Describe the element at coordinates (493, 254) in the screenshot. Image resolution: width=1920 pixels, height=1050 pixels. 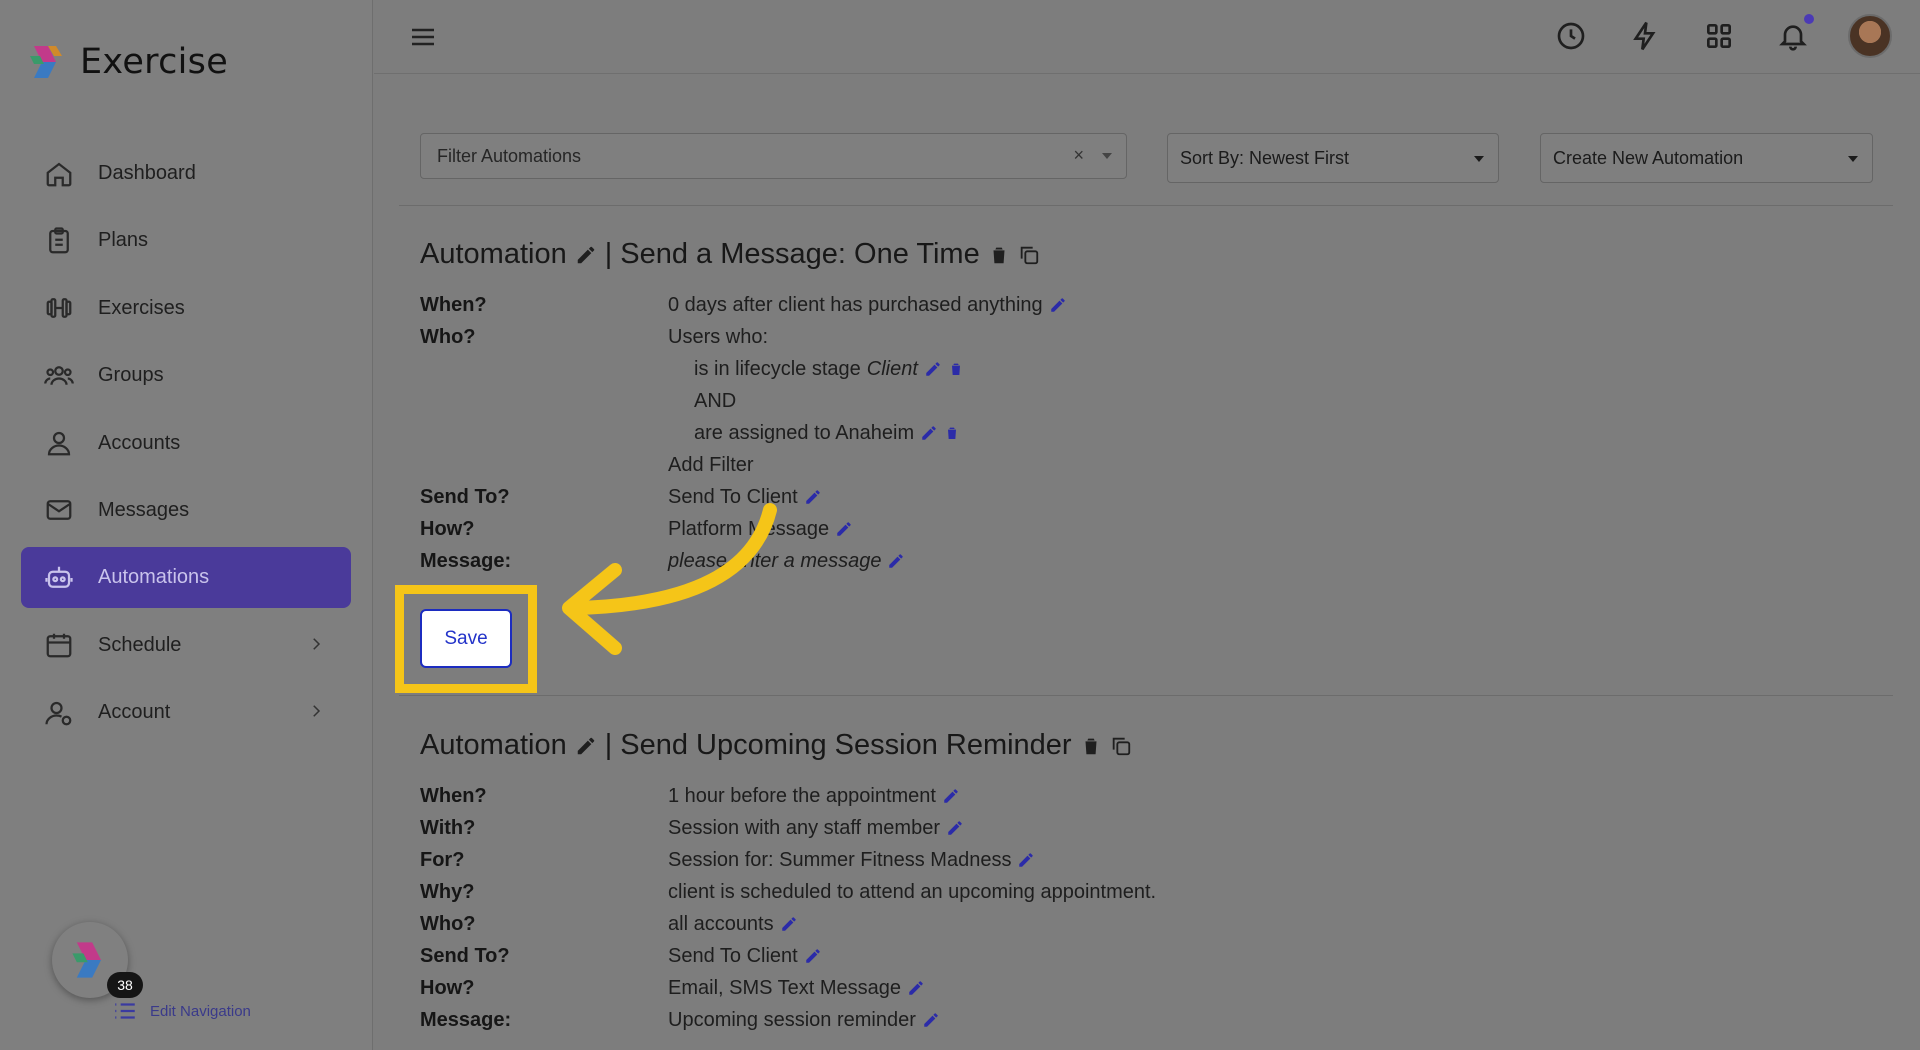
I see `automation-label: Automation` at that location.